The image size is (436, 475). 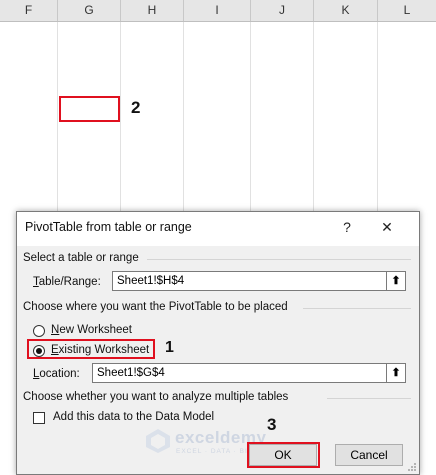 What do you see at coordinates (272, 424) in the screenshot?
I see `step-marker-3: 3` at bounding box center [272, 424].